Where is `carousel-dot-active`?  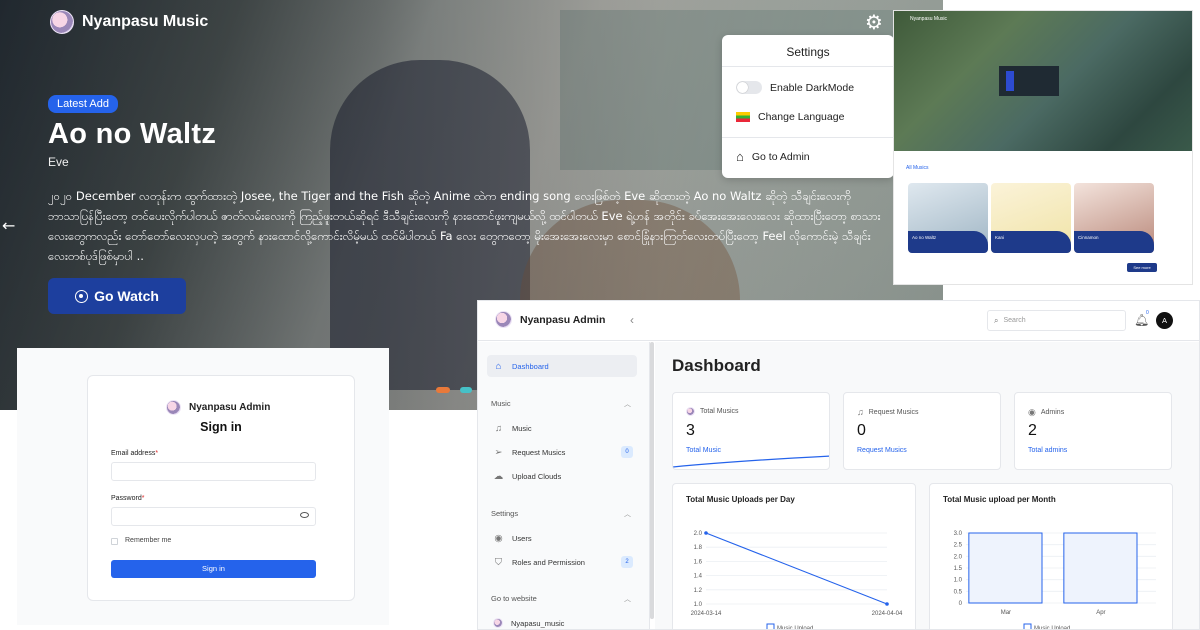 carousel-dot-active is located at coordinates (443, 390).